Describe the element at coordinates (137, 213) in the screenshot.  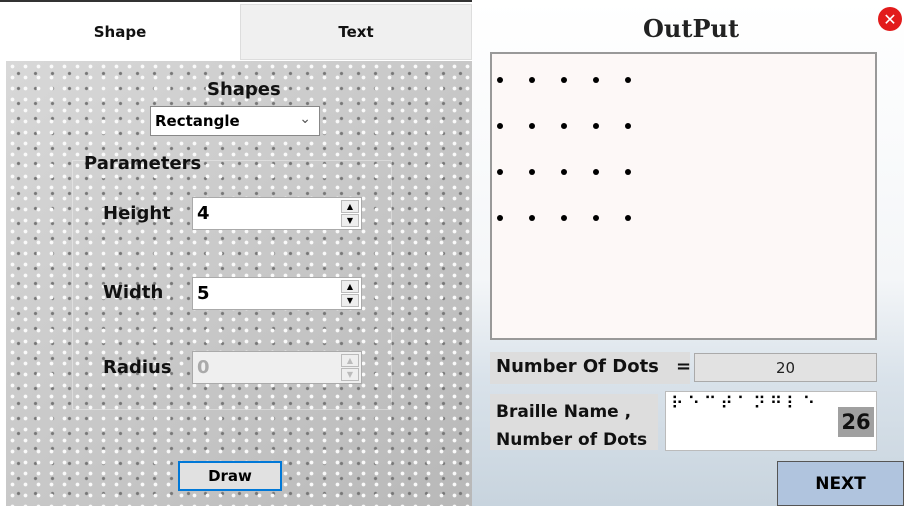
I see `height-label: Height` at that location.